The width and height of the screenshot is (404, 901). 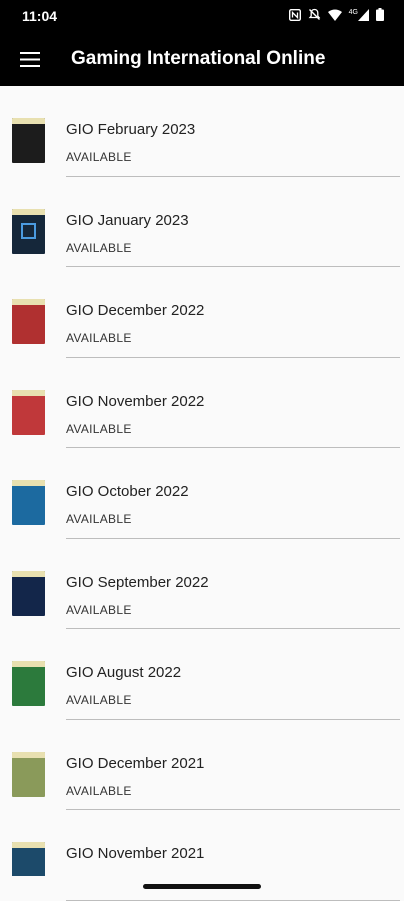 I want to click on wifi-icon, so click(x=334, y=15).